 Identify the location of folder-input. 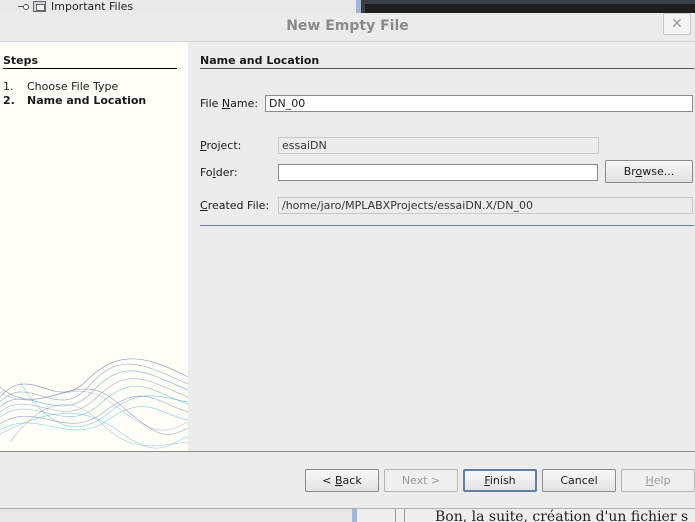
(438, 172).